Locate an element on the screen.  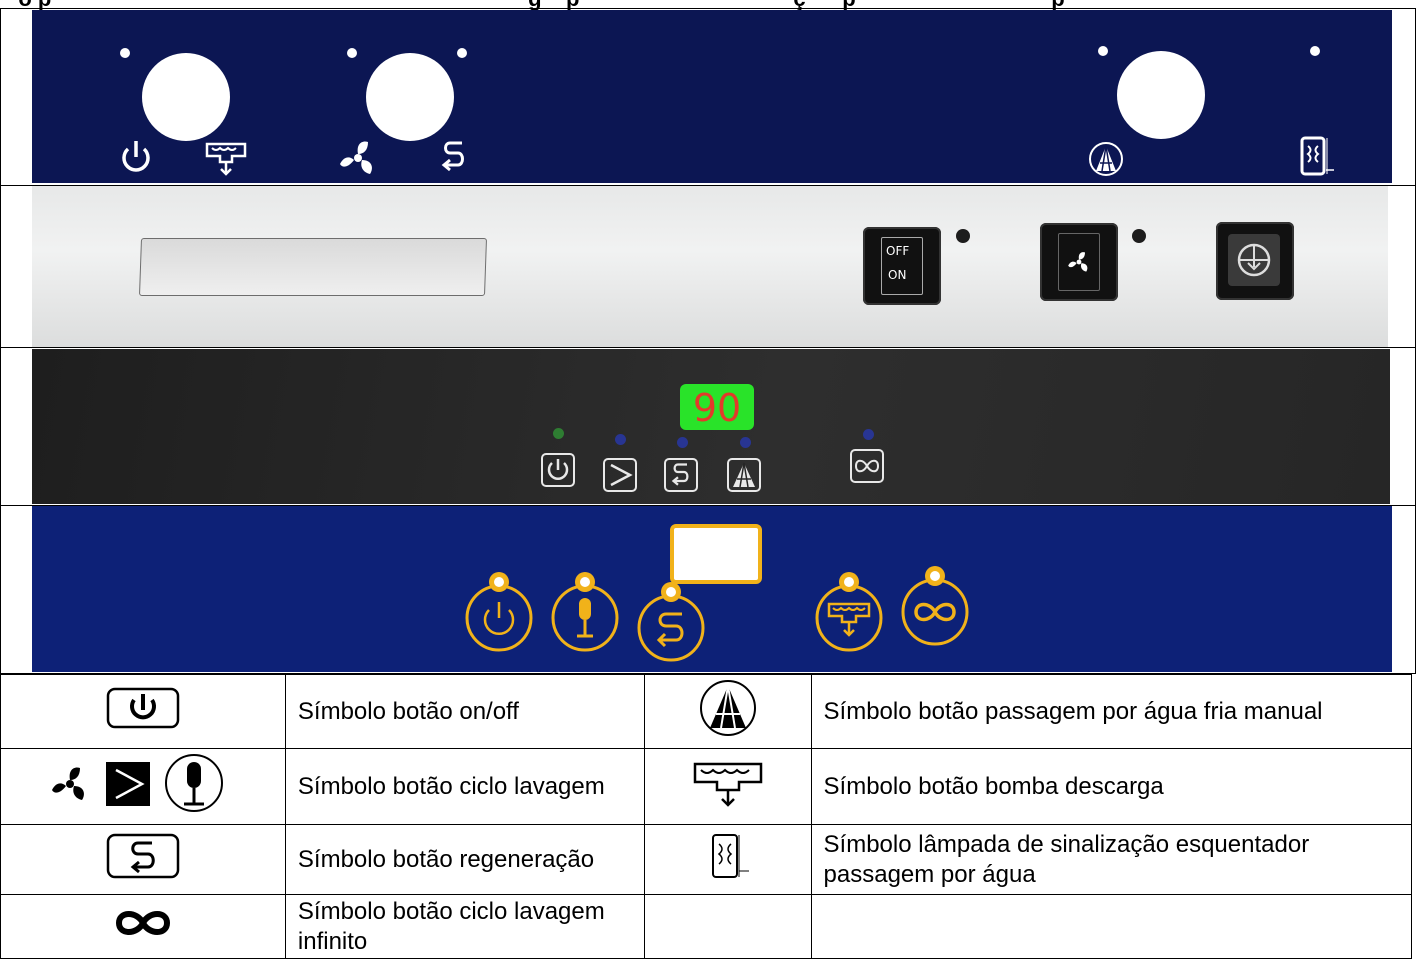
legend-label: Símbolo botão bomba descarga is located at coordinates (1111, 786).